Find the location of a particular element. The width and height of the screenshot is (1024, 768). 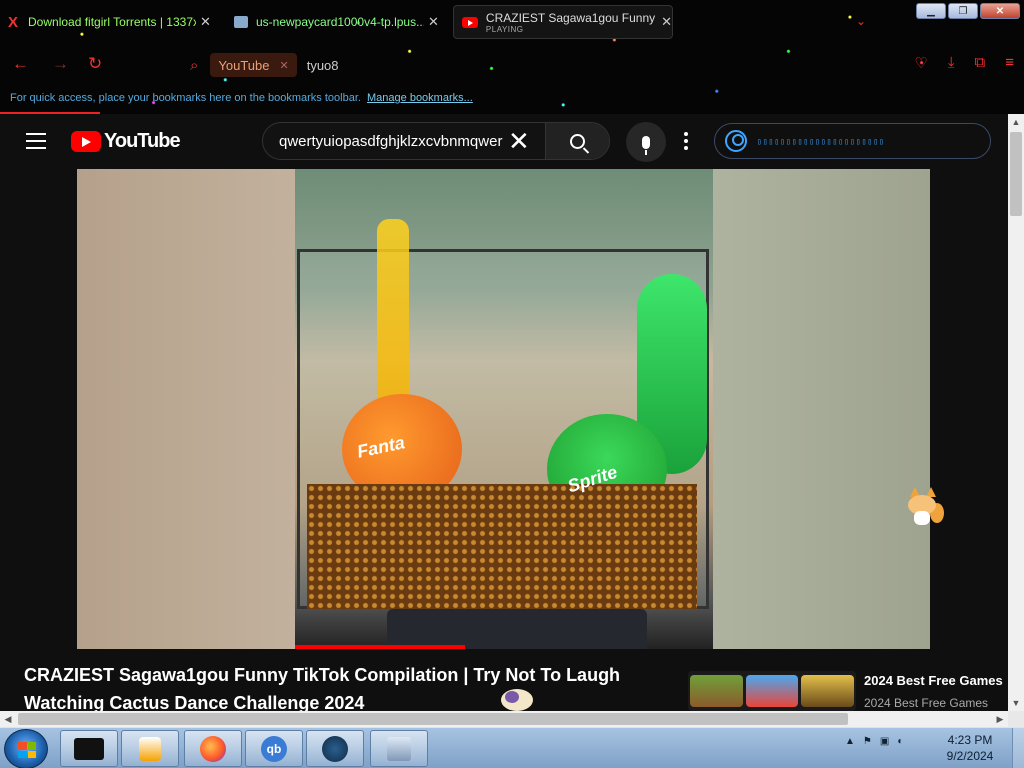

vertical-scrollbar: ▲ ▼ is located at coordinates (1016, 412).